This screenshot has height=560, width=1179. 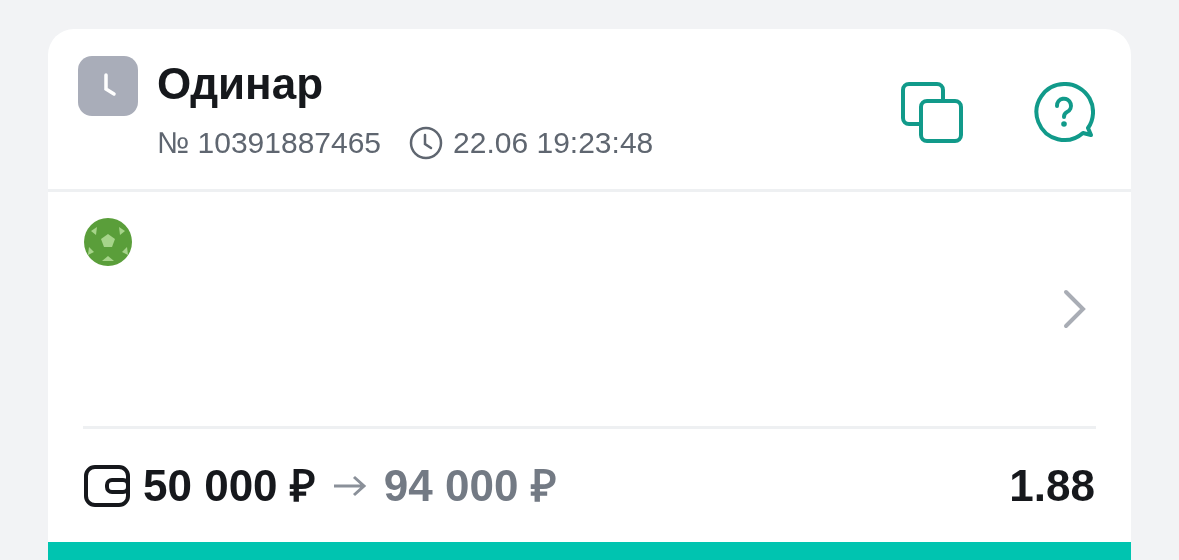 What do you see at coordinates (241, 84) in the screenshot?
I see `bet-type-title: Одинар` at bounding box center [241, 84].